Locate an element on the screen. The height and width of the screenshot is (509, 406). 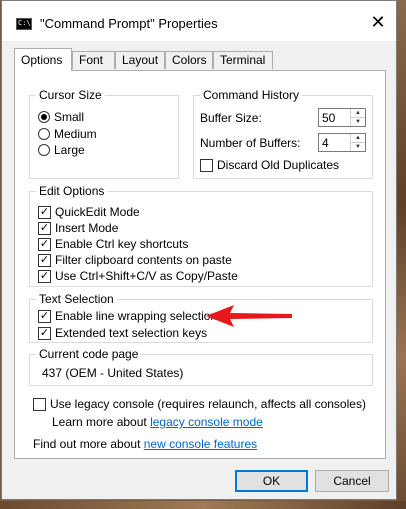
discard-duplicates-checkbox: Discard Old Duplicates is located at coordinates (269, 165).